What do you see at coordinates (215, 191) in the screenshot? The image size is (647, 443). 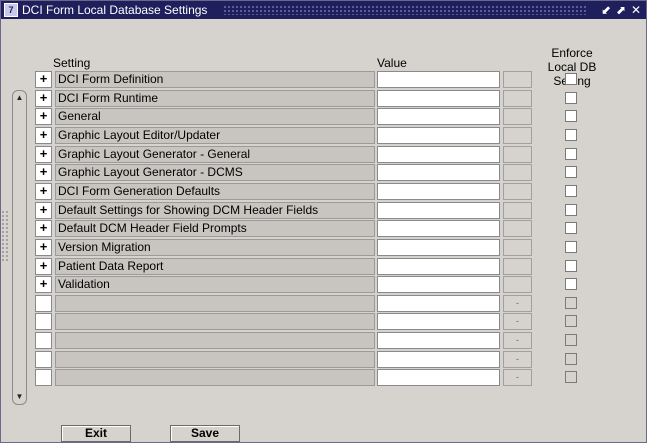 I see `setting-cell: DCI Form Generation Defaults` at bounding box center [215, 191].